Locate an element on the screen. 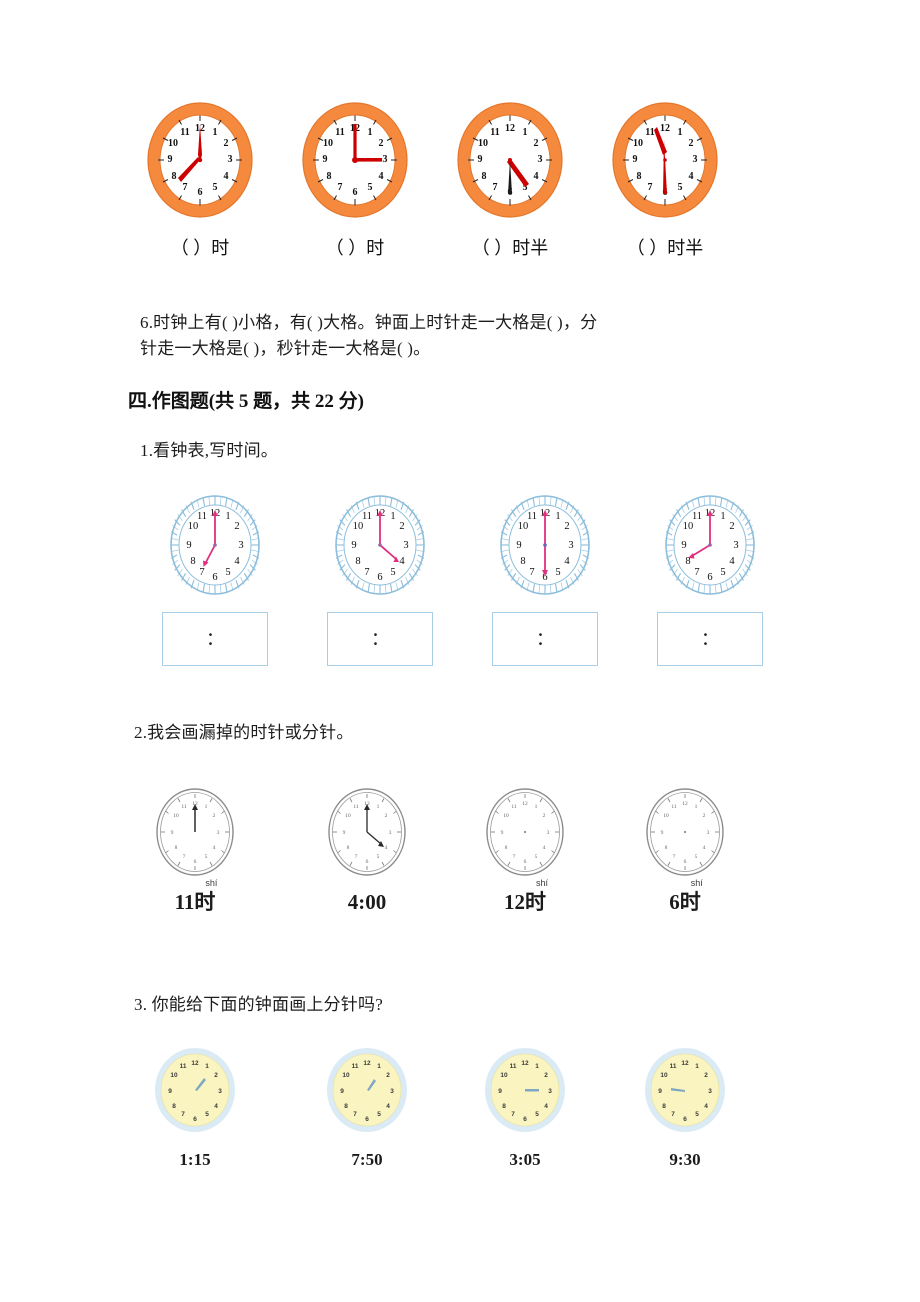 The height and width of the screenshot is (1302, 920). answer-box-3: ： is located at coordinates (545, 639).